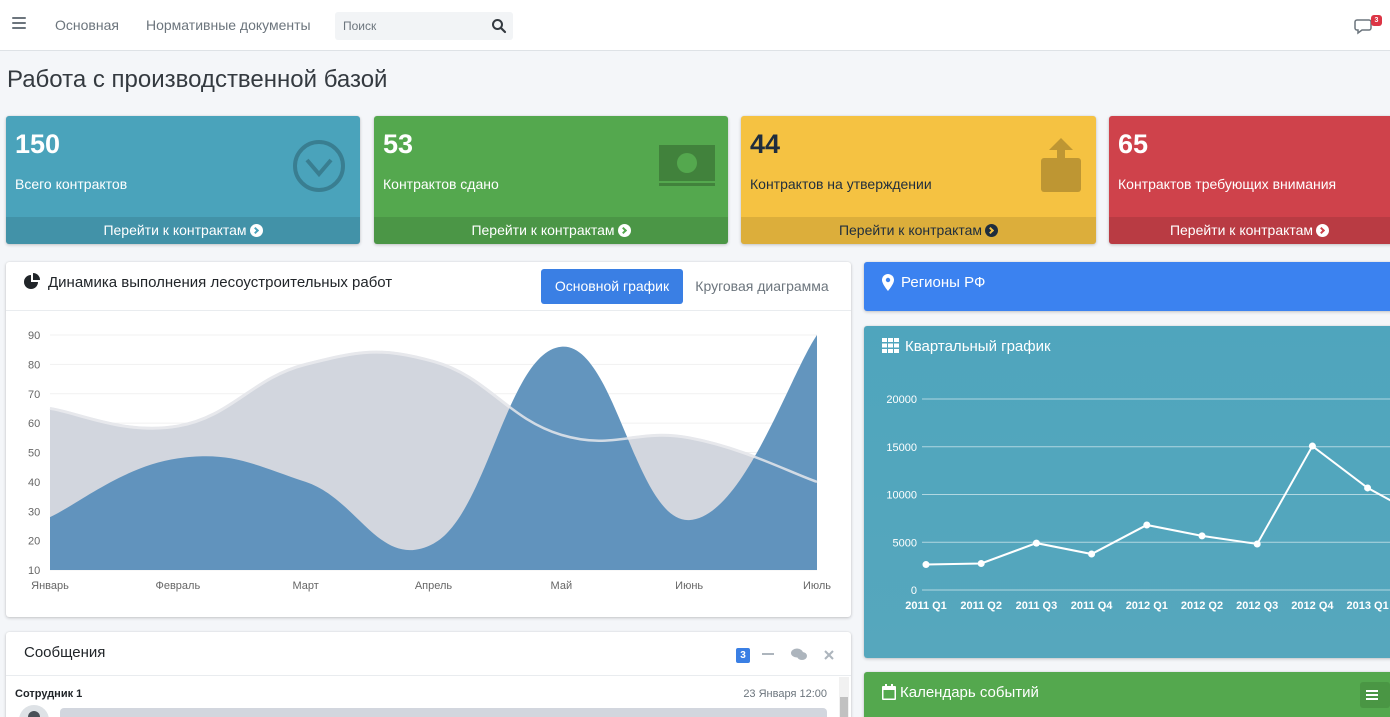  I want to click on calendar-card: Календарь событий, so click(1127, 694).